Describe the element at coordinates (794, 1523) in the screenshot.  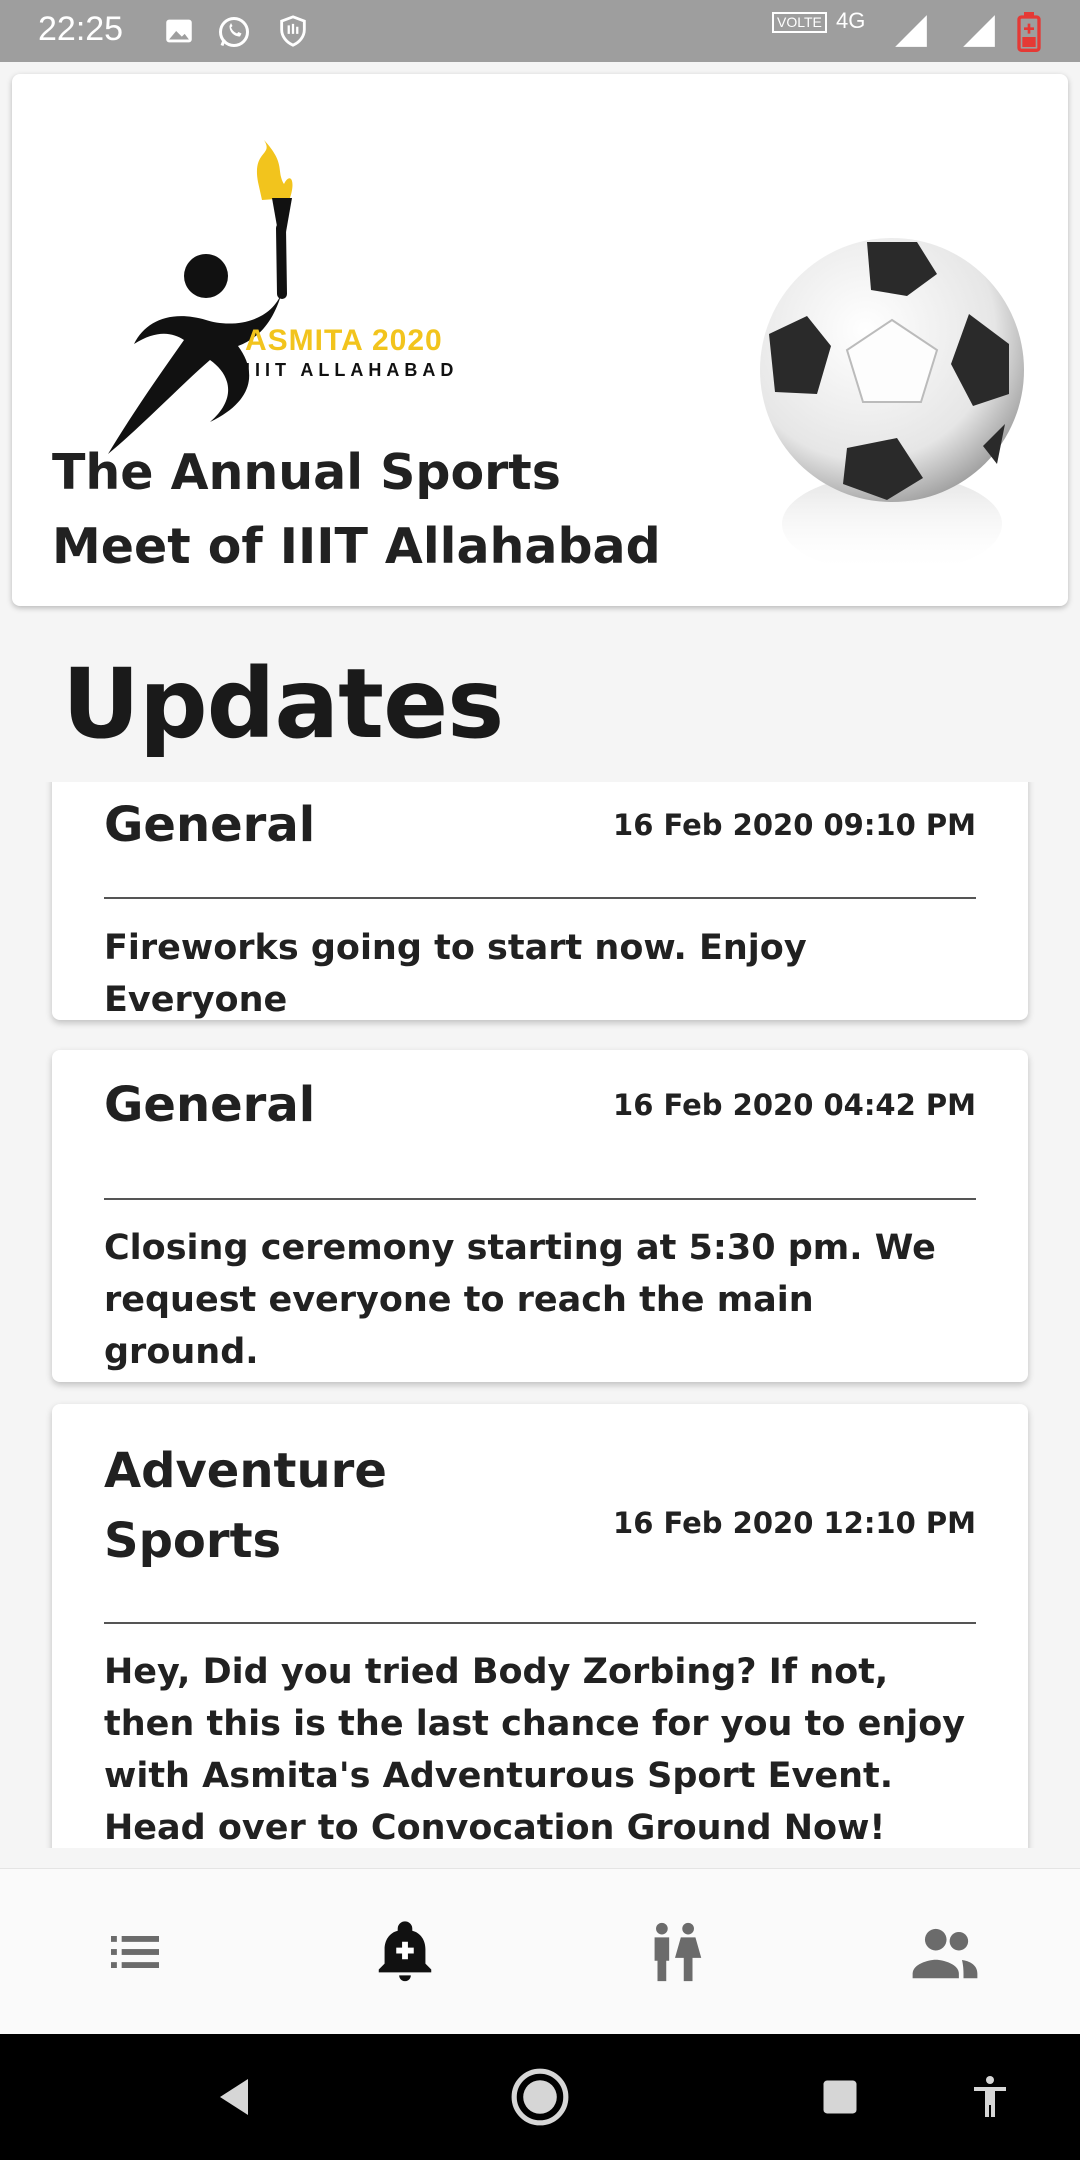
I see `update-timestamp: 16 Feb 2020 12:10 PM` at that location.